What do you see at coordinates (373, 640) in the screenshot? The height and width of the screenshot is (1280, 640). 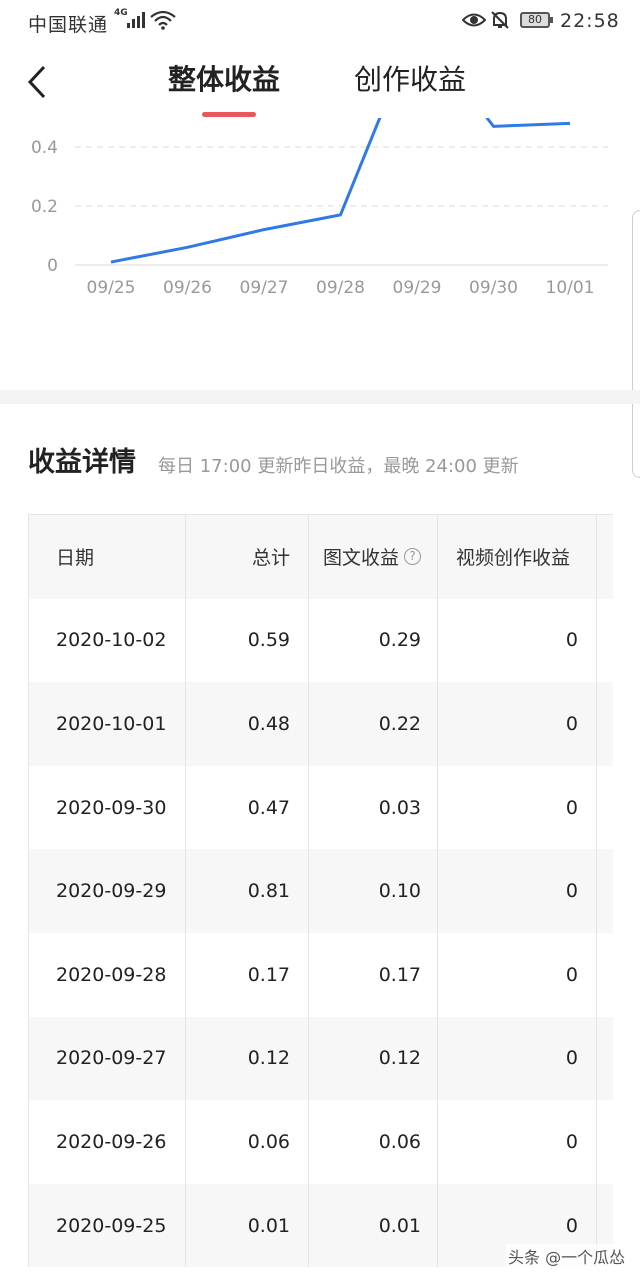 I see `cell-text-earnings: 0.29` at bounding box center [373, 640].